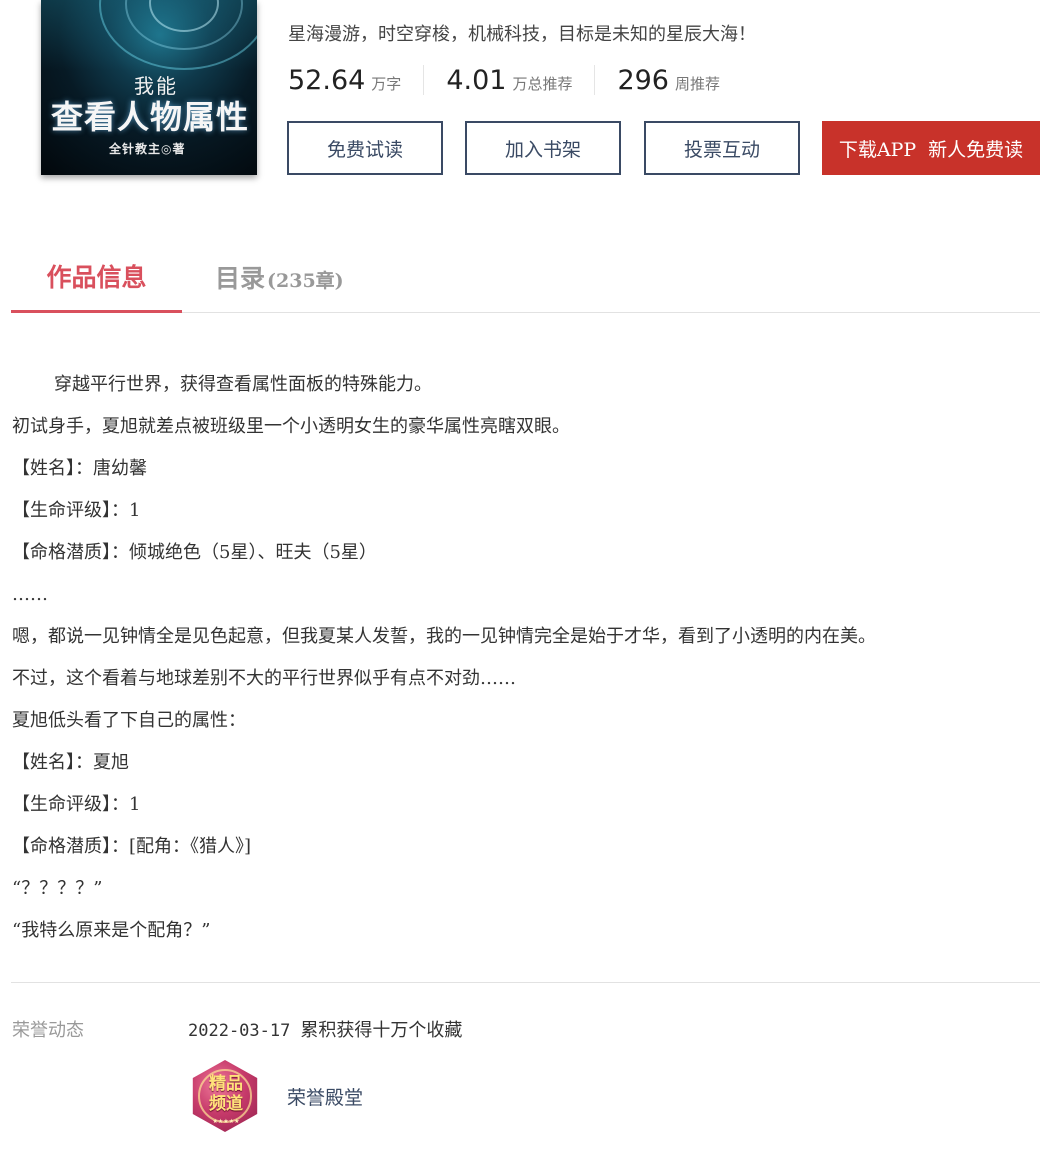 This screenshot has height=1151, width=1040. What do you see at coordinates (226, 1084) in the screenshot?
I see `badge-text-line: 精品` at bounding box center [226, 1084].